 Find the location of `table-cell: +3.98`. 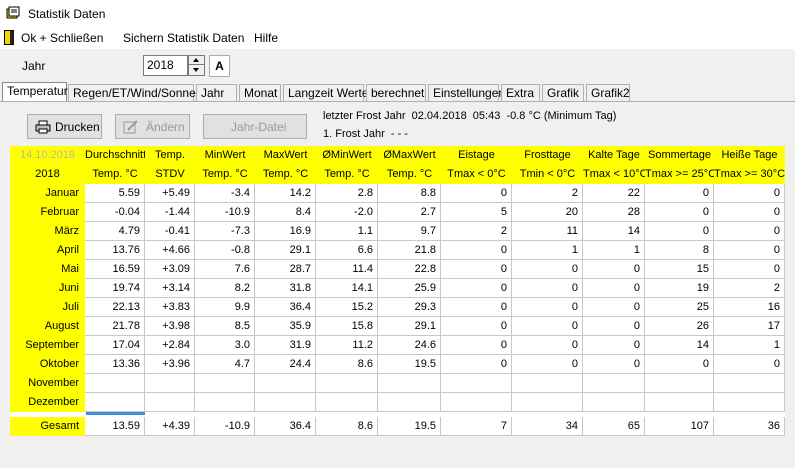

table-cell: +3.98 is located at coordinates (170, 326).